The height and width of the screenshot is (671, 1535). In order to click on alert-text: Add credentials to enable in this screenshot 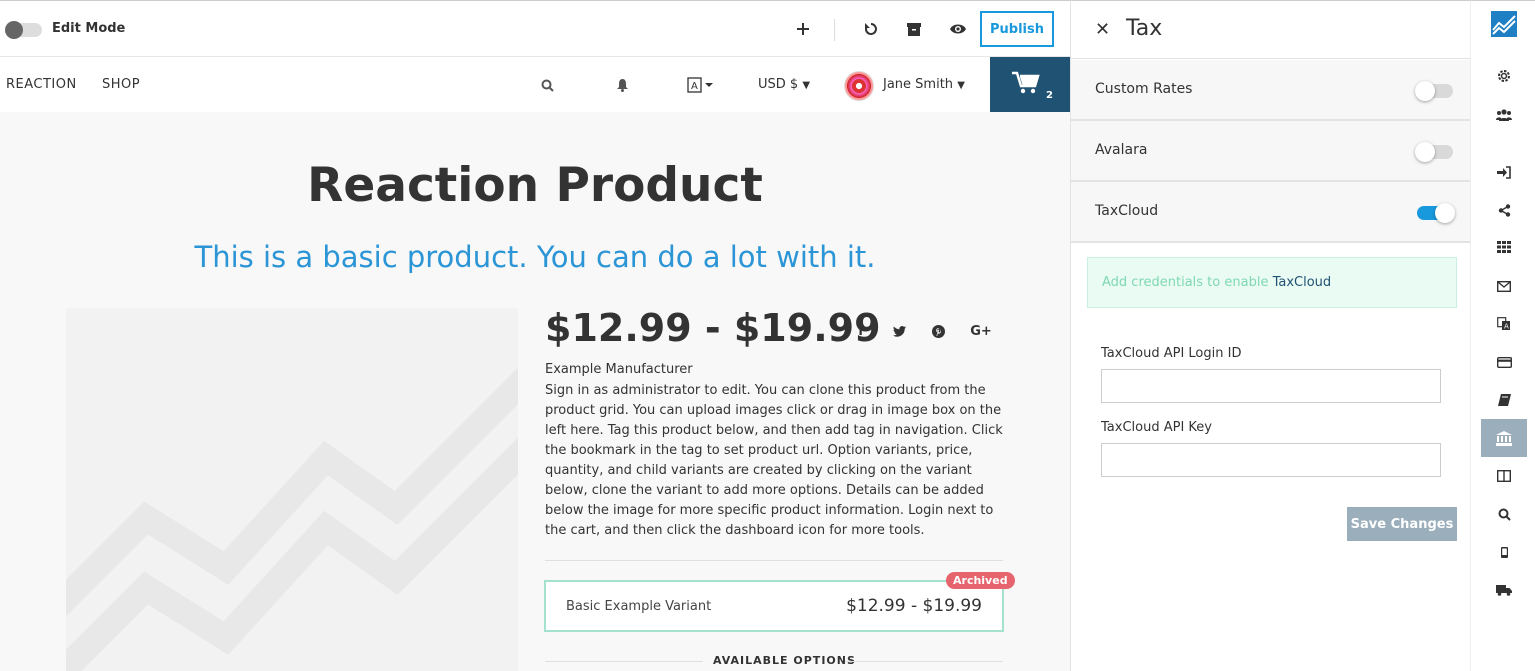, I will do `click(1187, 282)`.